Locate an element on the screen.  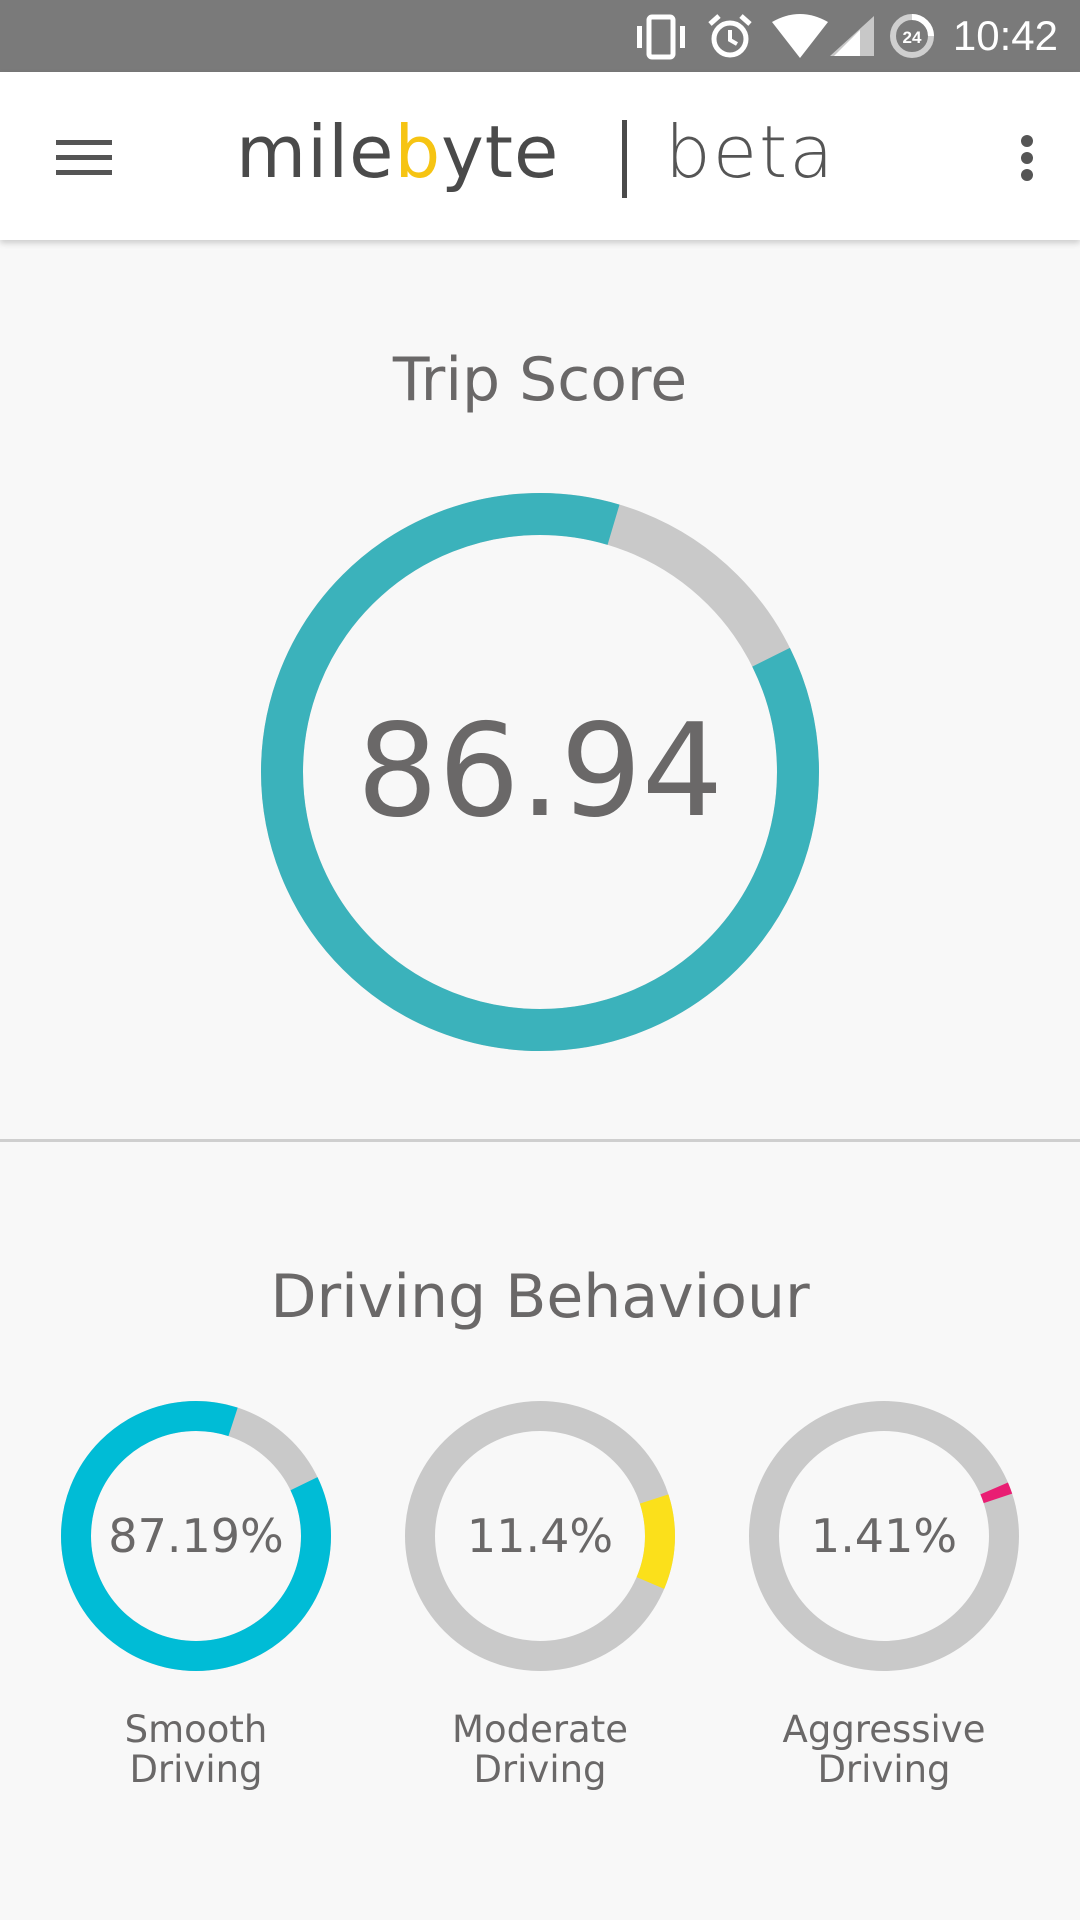
moderate-driving-gauge: 11.4% is located at coordinates (540, 1536).